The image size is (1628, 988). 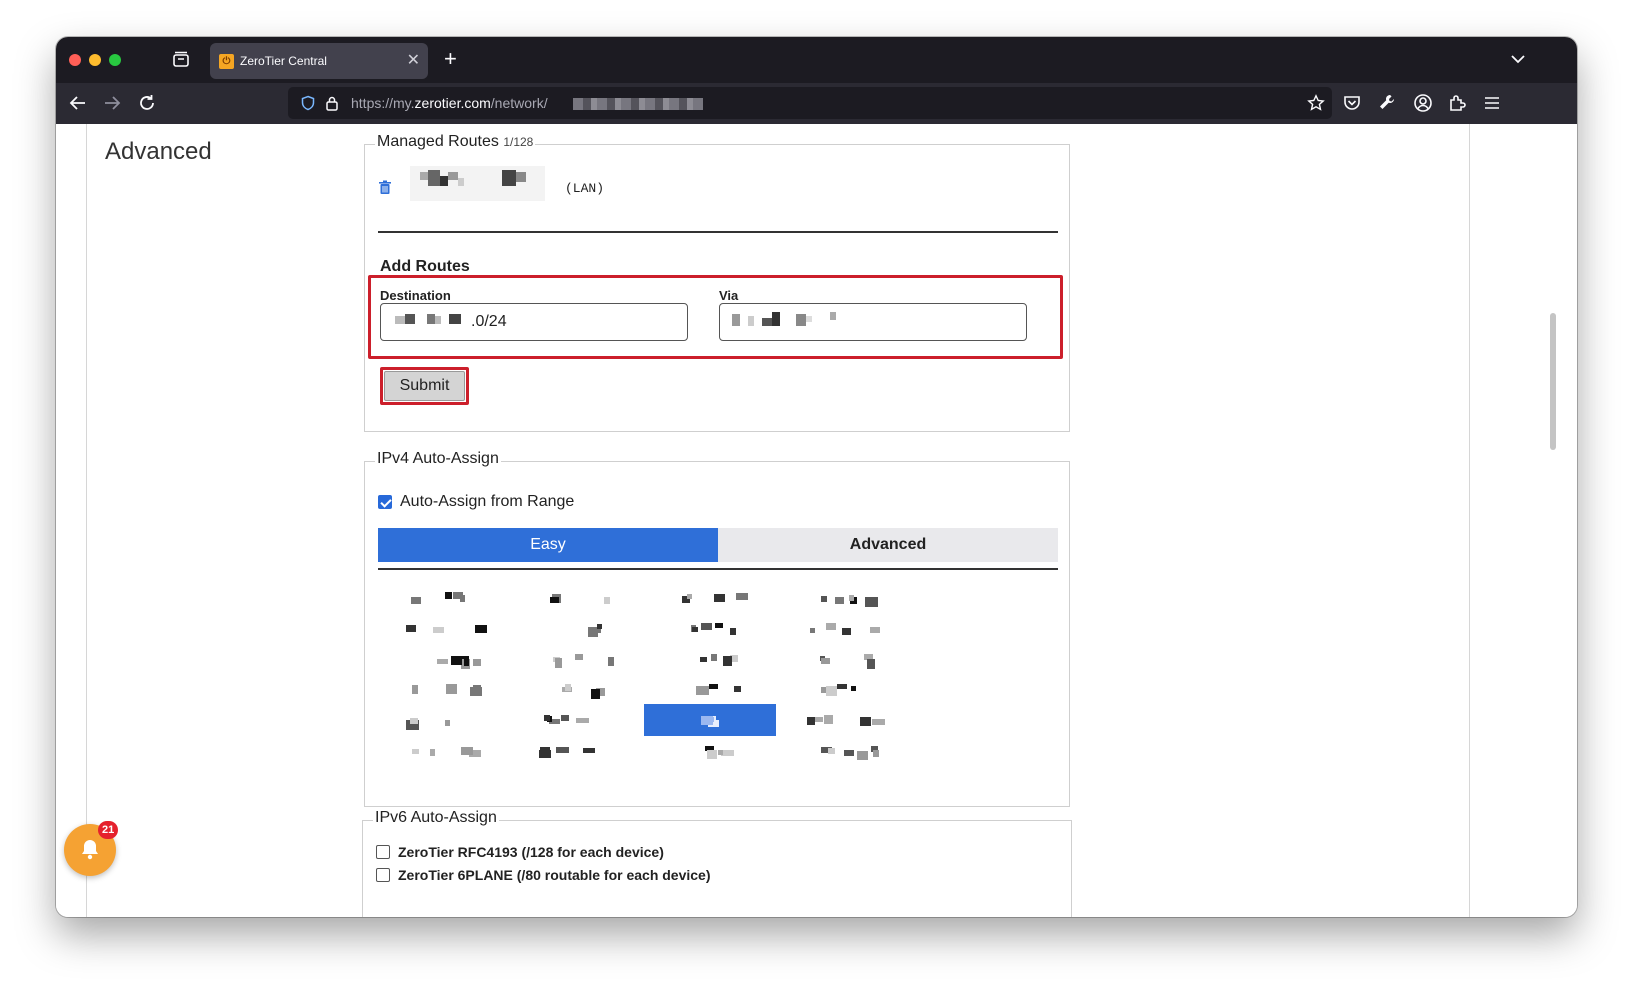 What do you see at coordinates (383, 875) in the screenshot?
I see `ipv6-6plane-checkbox` at bounding box center [383, 875].